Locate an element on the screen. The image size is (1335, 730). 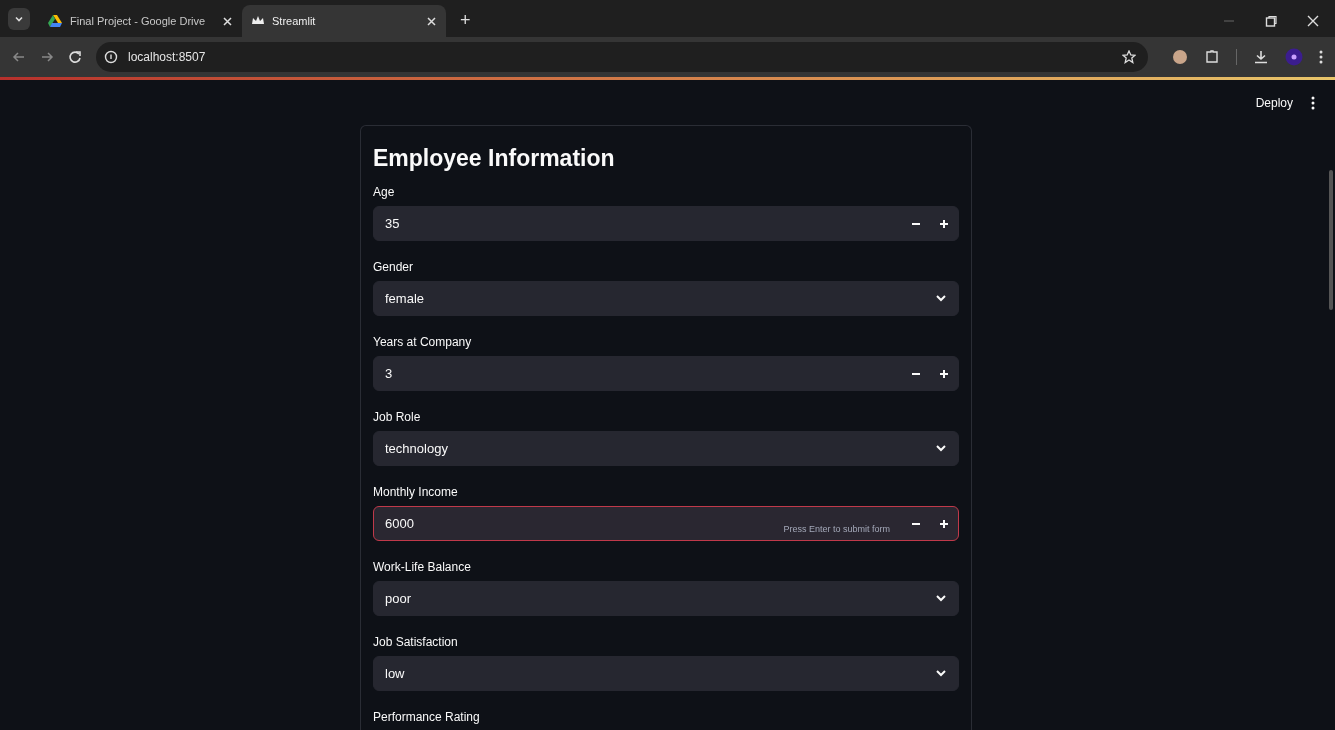
browser-tab: Final Project - Google Drive is located at coordinates (140, 21).